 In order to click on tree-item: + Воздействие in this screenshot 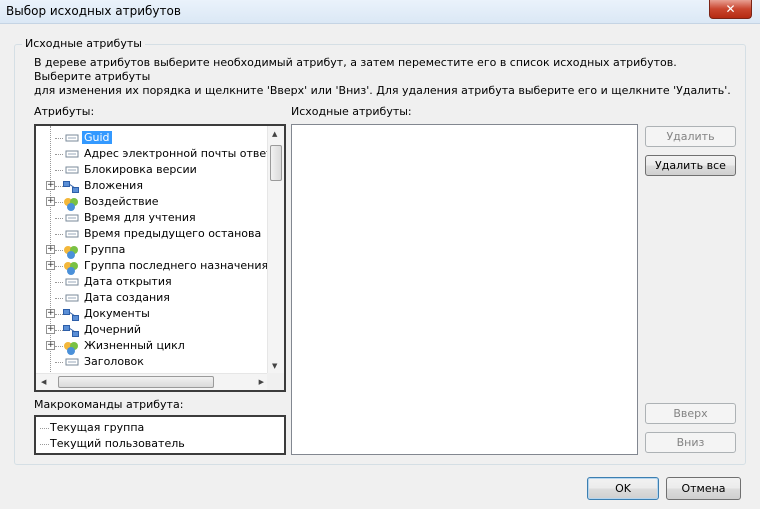, I will do `click(152, 202)`.